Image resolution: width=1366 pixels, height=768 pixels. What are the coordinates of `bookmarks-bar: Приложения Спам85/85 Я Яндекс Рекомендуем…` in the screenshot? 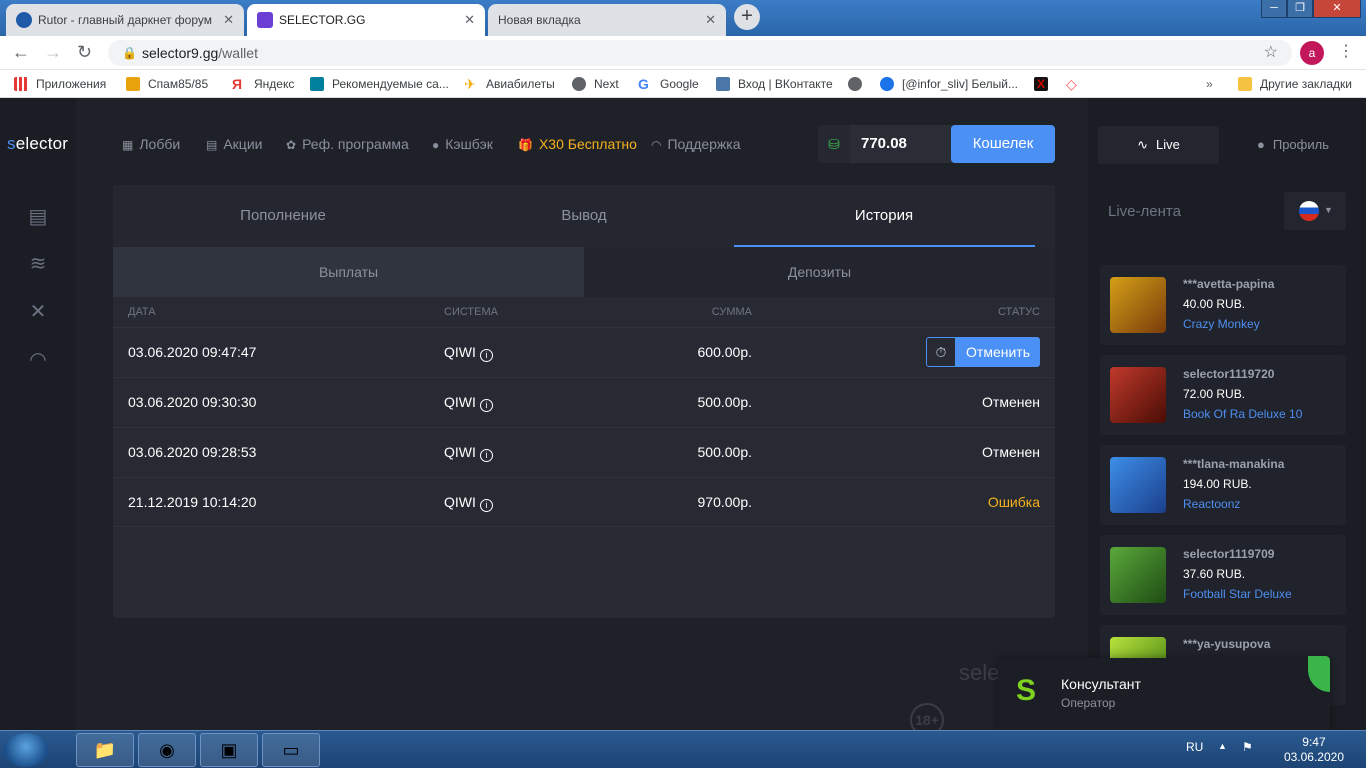 It's located at (683, 84).